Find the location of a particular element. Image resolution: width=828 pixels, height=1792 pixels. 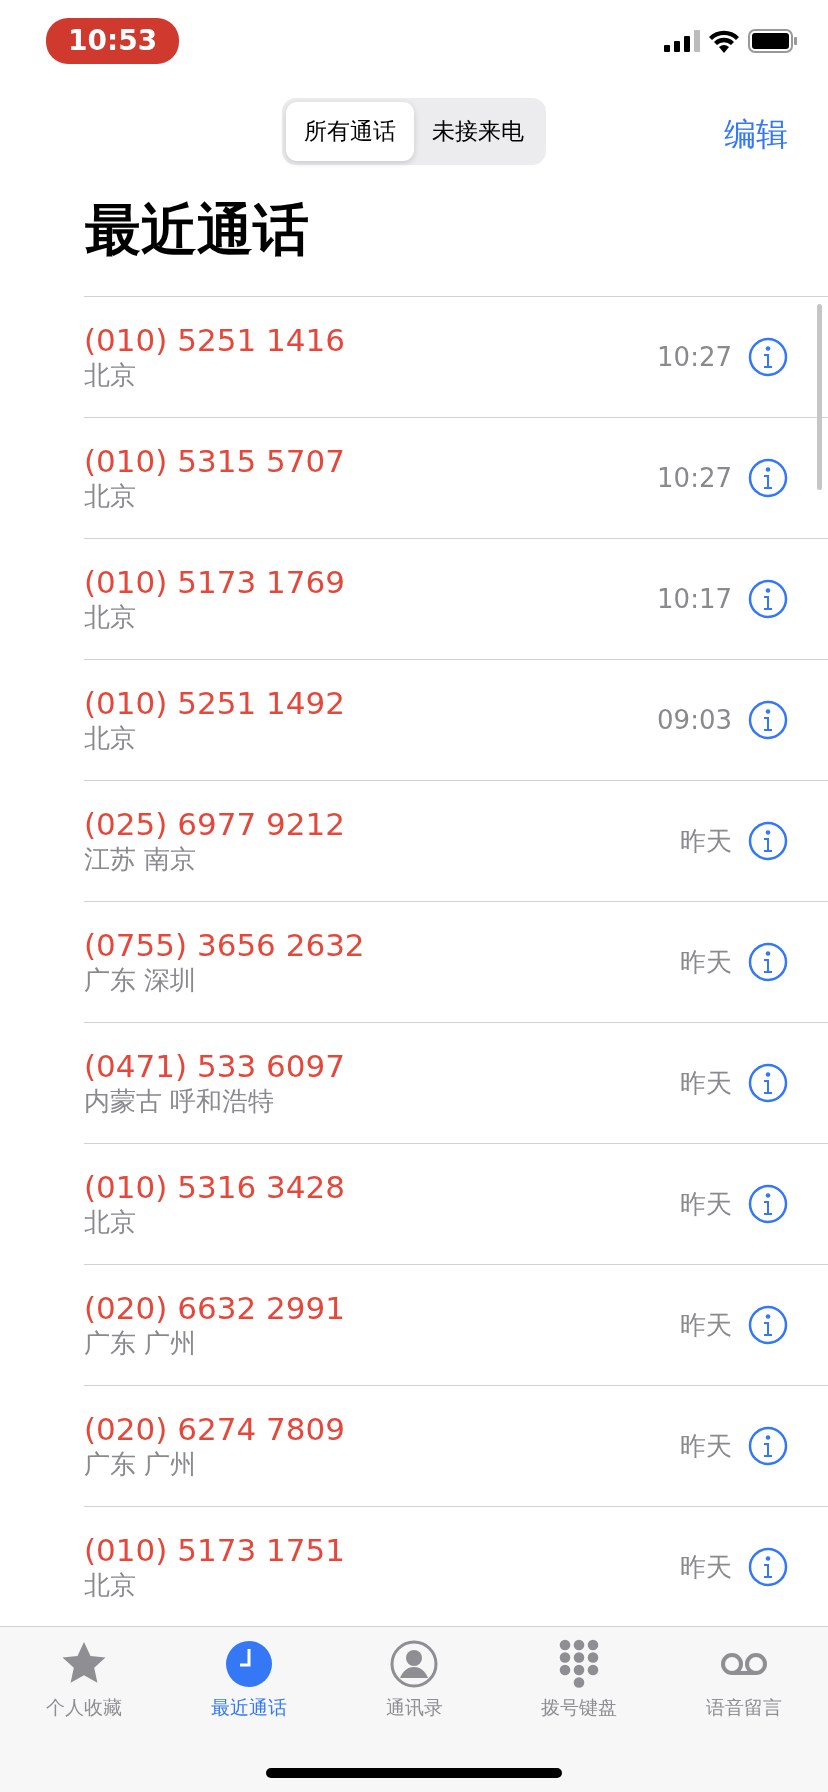

person-icon is located at coordinates (414, 1664).